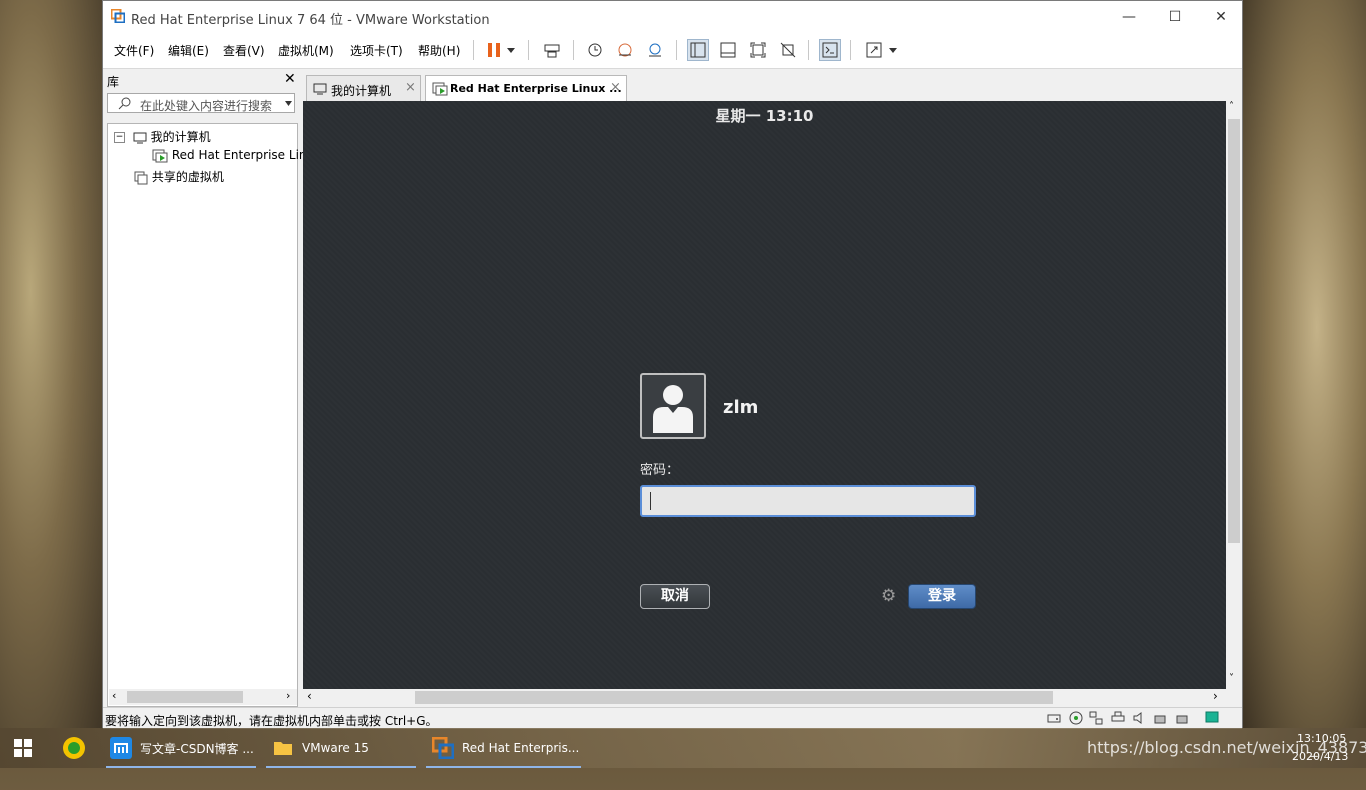 This screenshot has height=790, width=1366. What do you see at coordinates (320, 748) in the screenshot?
I see `taskbar-item-vmware-folder: VMware 15` at bounding box center [320, 748].